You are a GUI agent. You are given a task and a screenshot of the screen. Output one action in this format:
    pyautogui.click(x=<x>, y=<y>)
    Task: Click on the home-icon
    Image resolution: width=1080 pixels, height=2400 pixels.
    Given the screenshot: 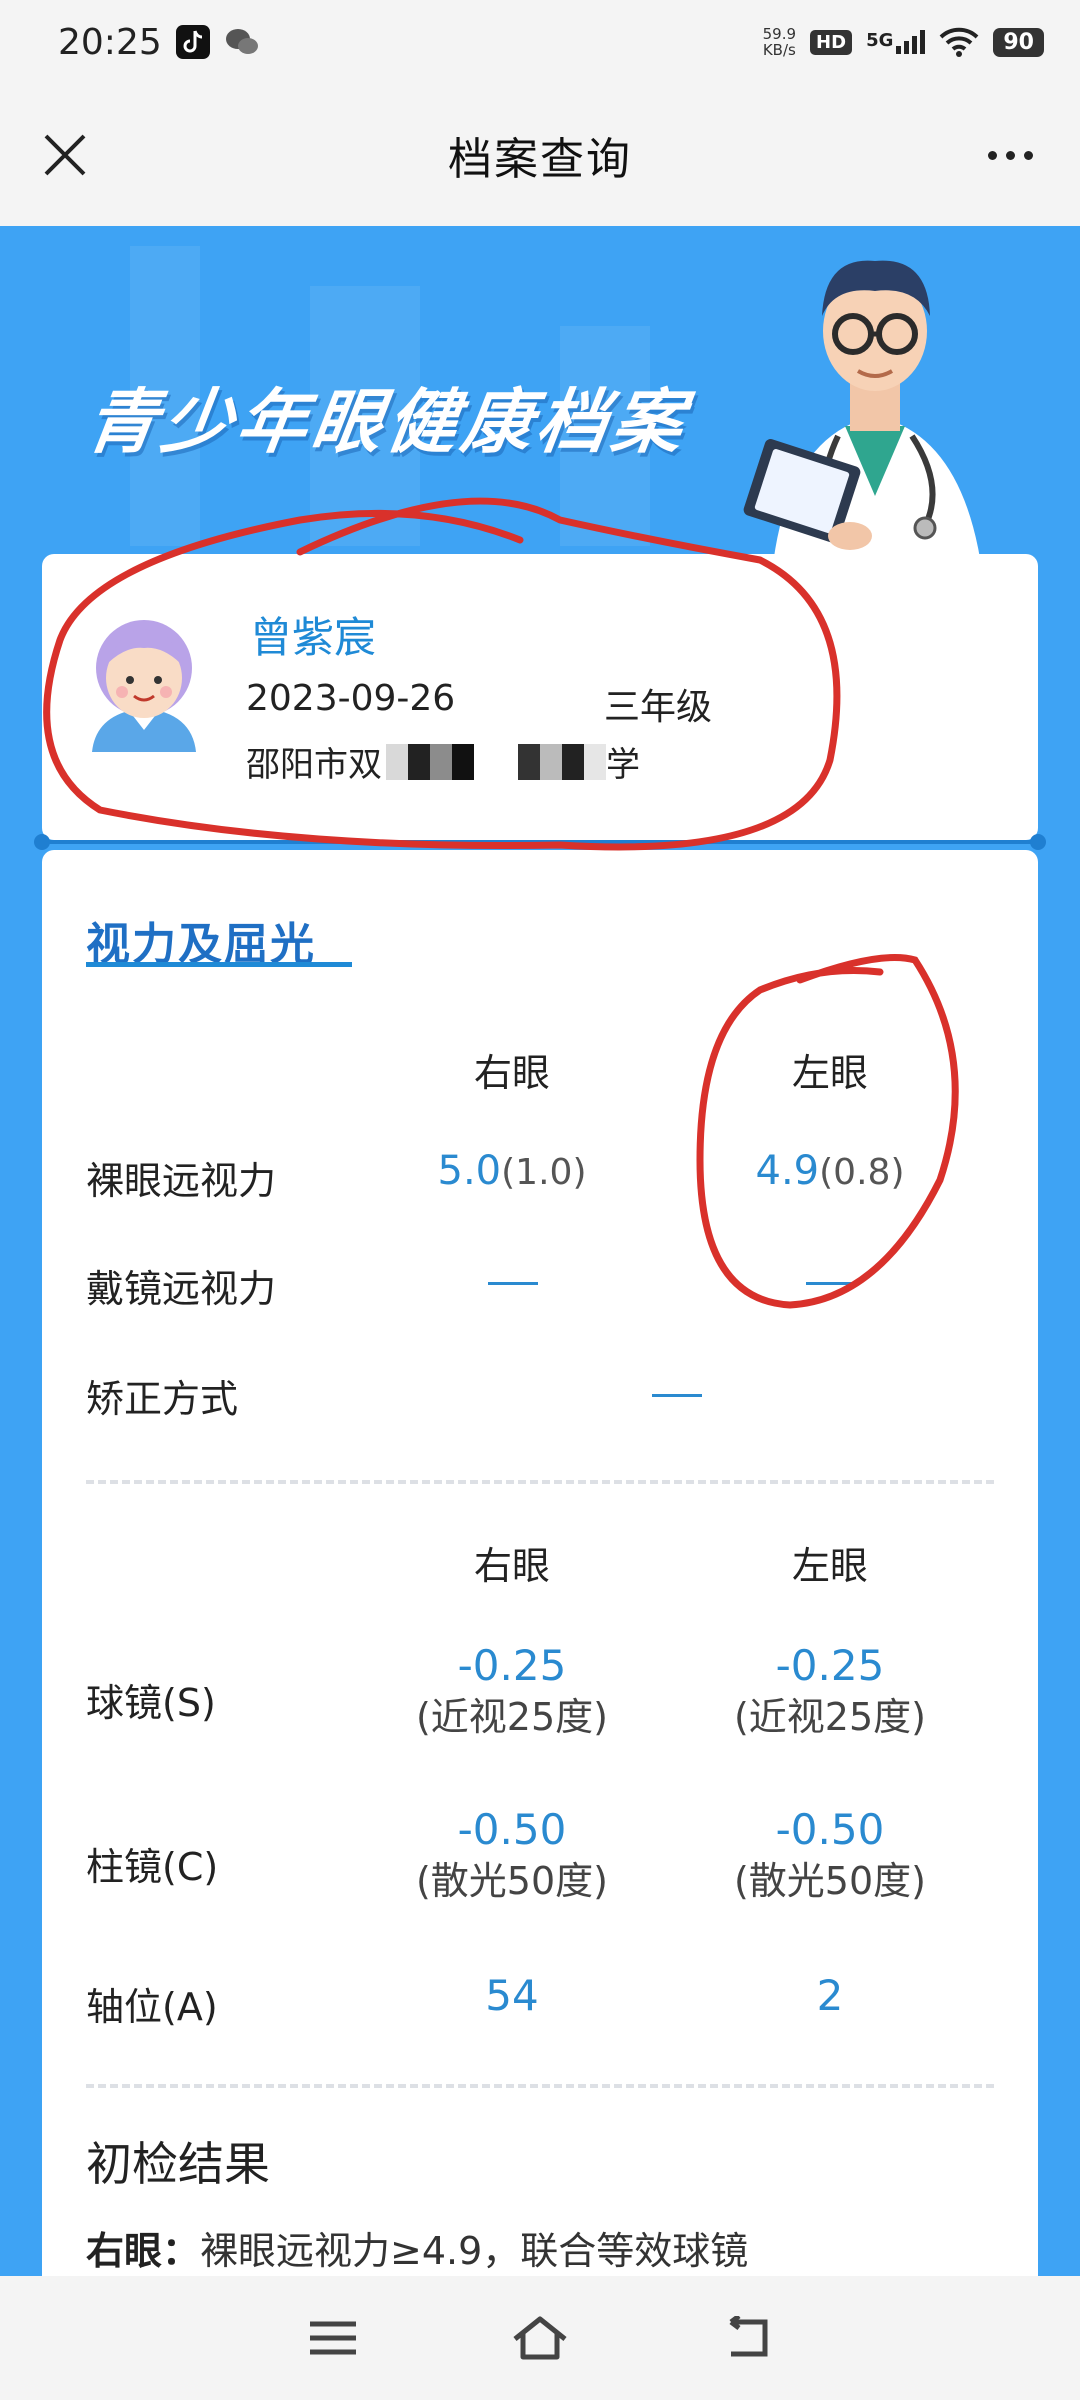 What is the action you would take?
    pyautogui.click(x=540, y=2338)
    